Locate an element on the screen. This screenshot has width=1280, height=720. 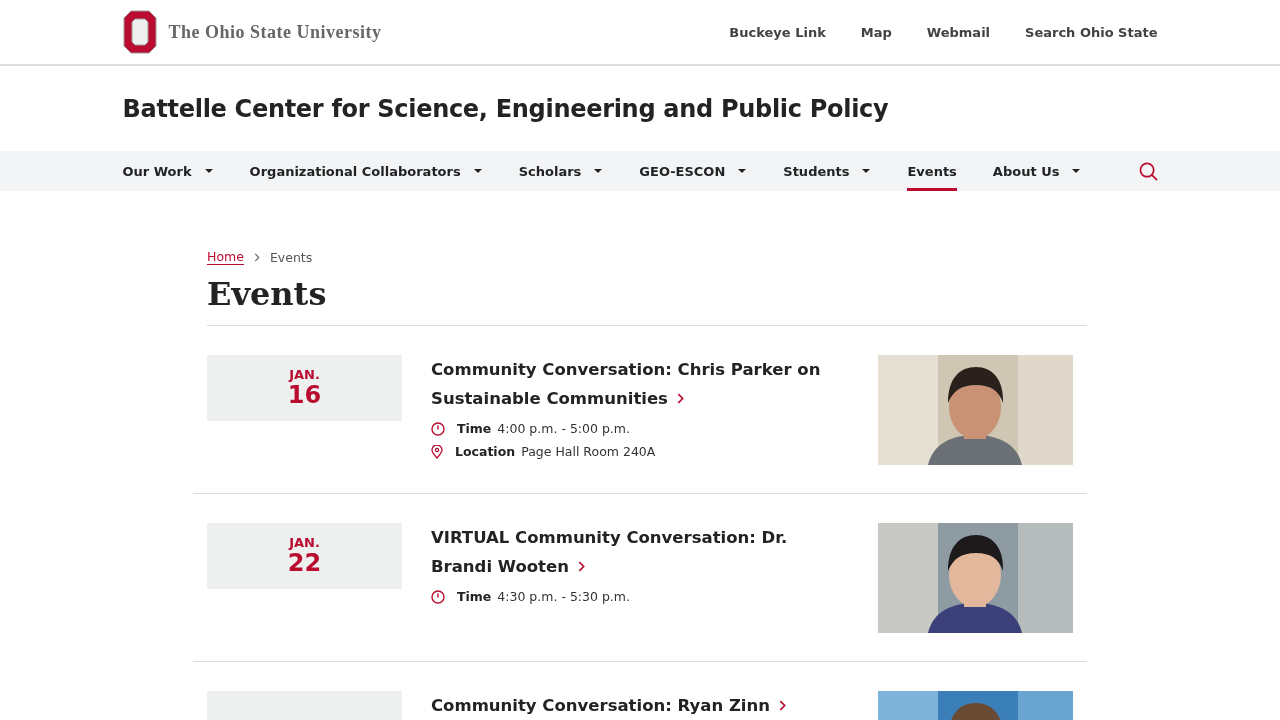
breadcrumb-link: Home is located at coordinates (225, 257).